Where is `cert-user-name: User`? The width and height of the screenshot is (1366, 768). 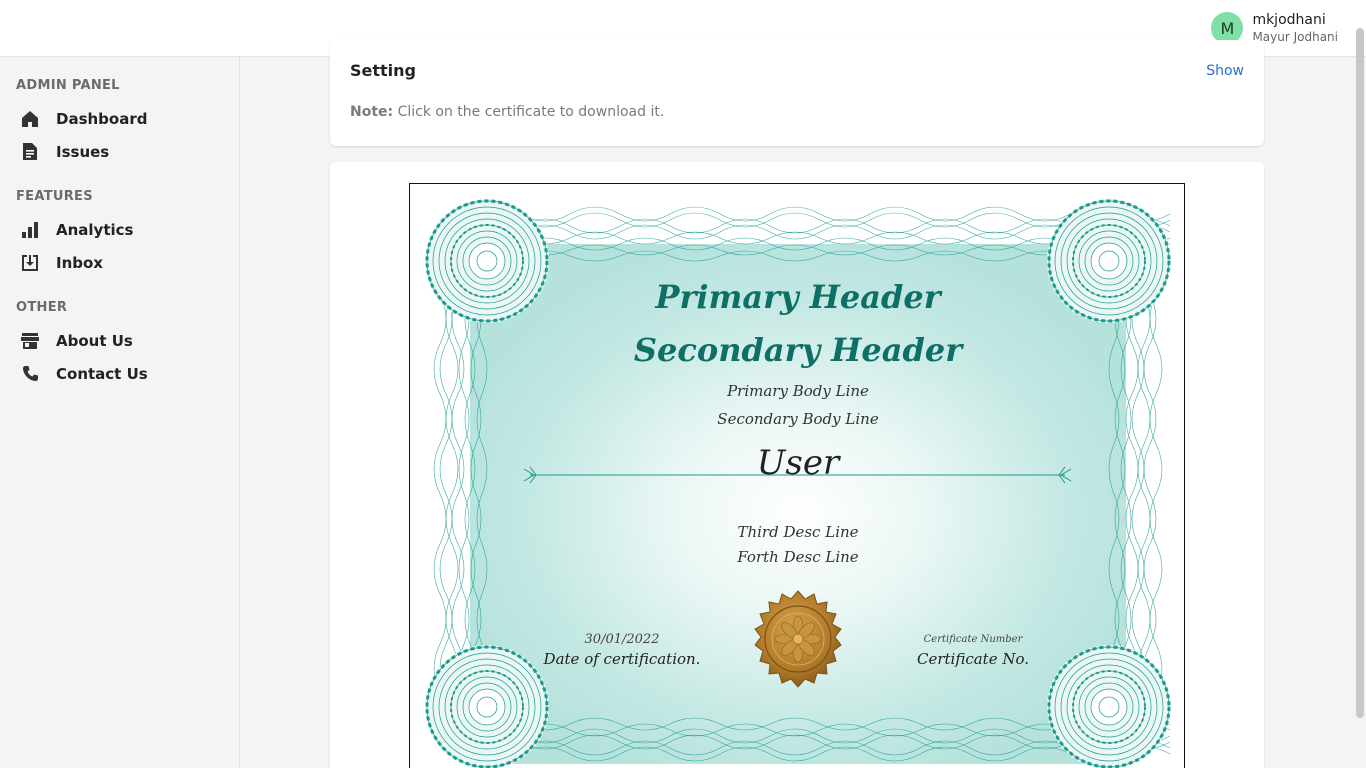
cert-user-name: User is located at coordinates (799, 463).